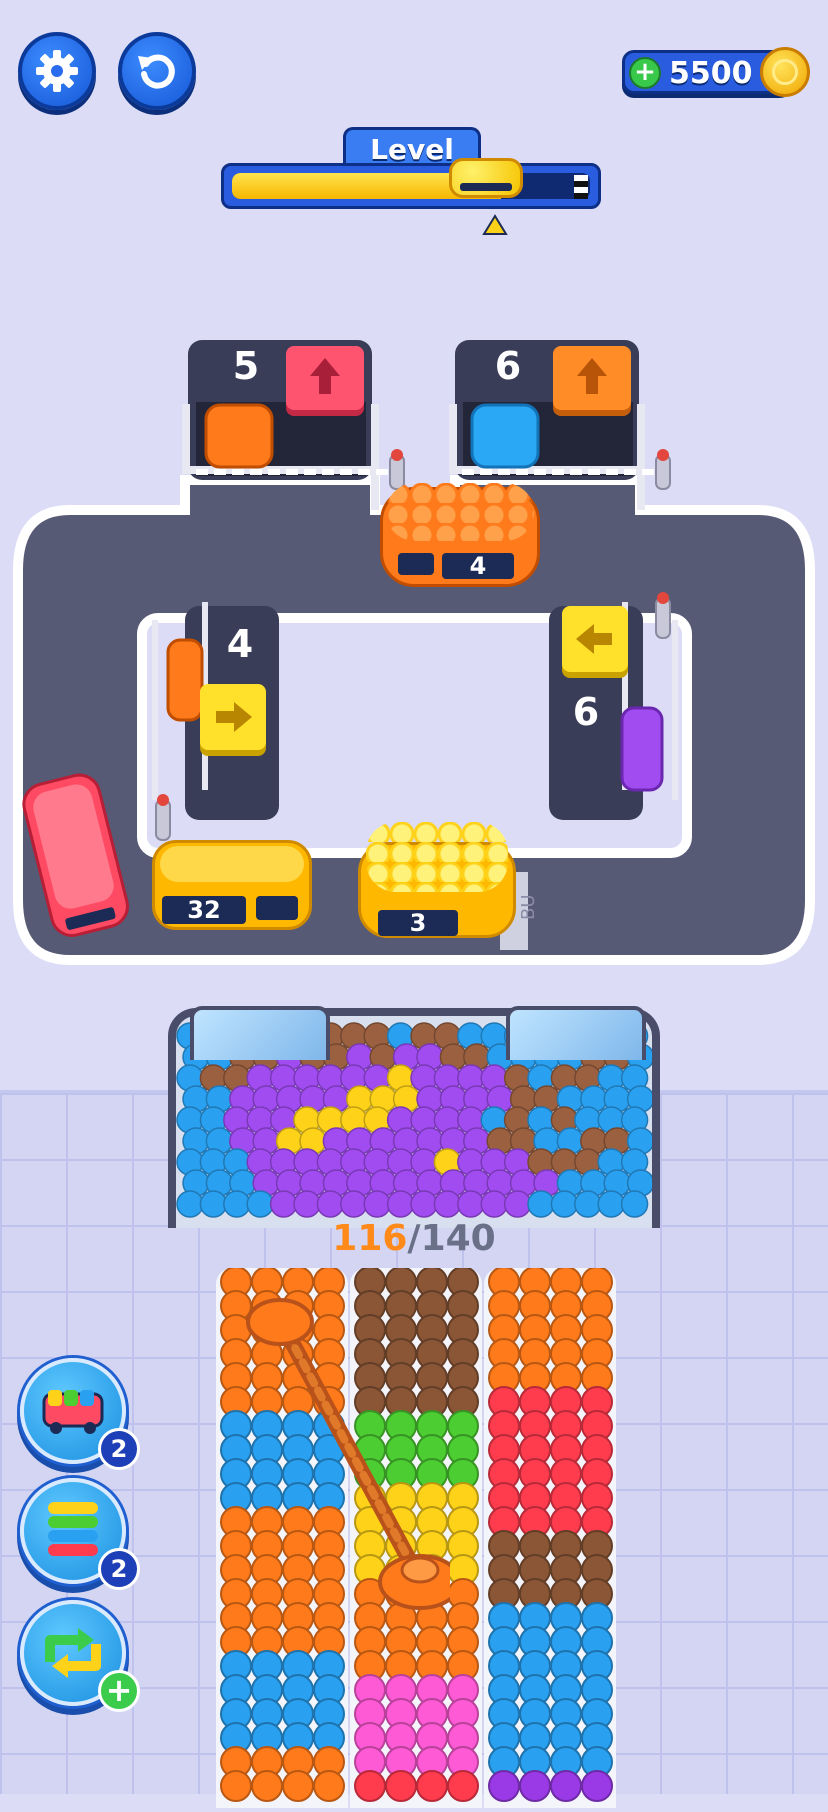  What do you see at coordinates (495, 224) in the screenshot?
I see `progress-pointer-icon` at bounding box center [495, 224].